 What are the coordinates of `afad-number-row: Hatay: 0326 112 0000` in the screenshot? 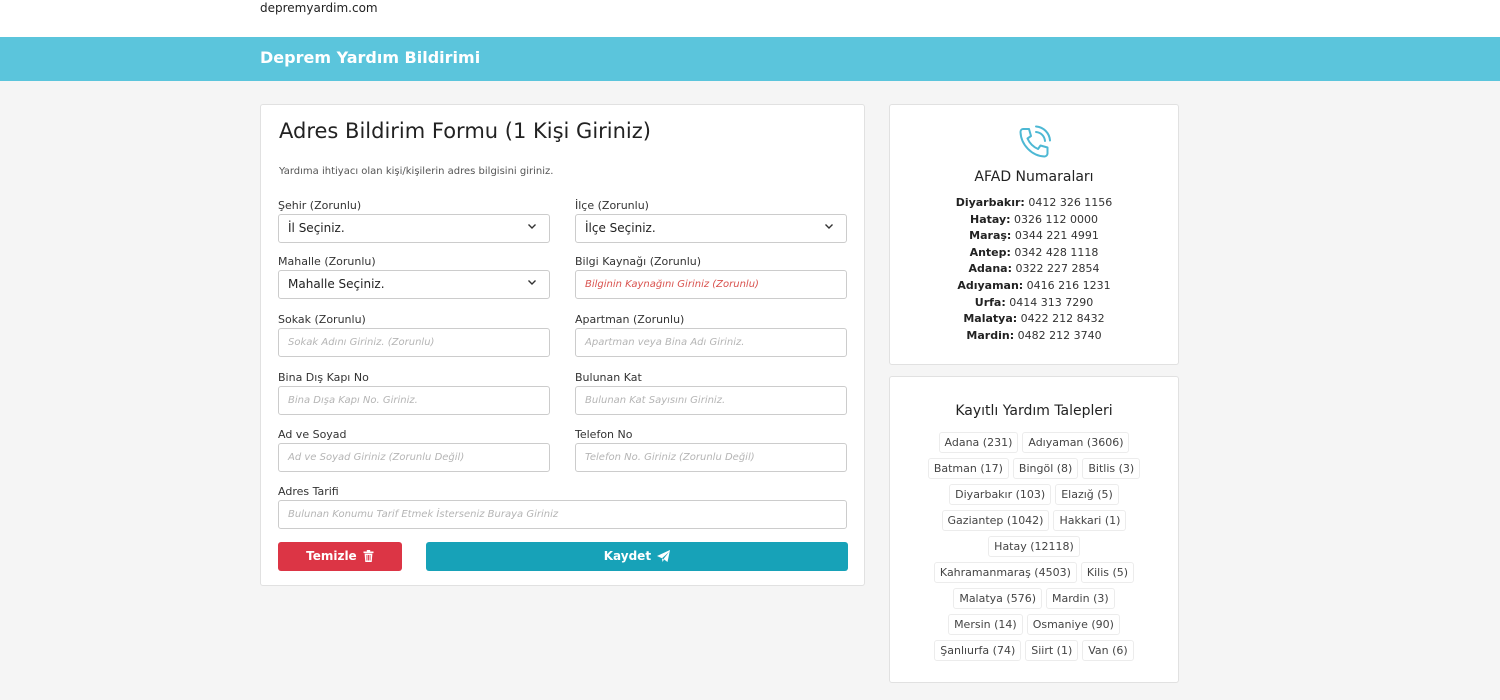 It's located at (1034, 220).